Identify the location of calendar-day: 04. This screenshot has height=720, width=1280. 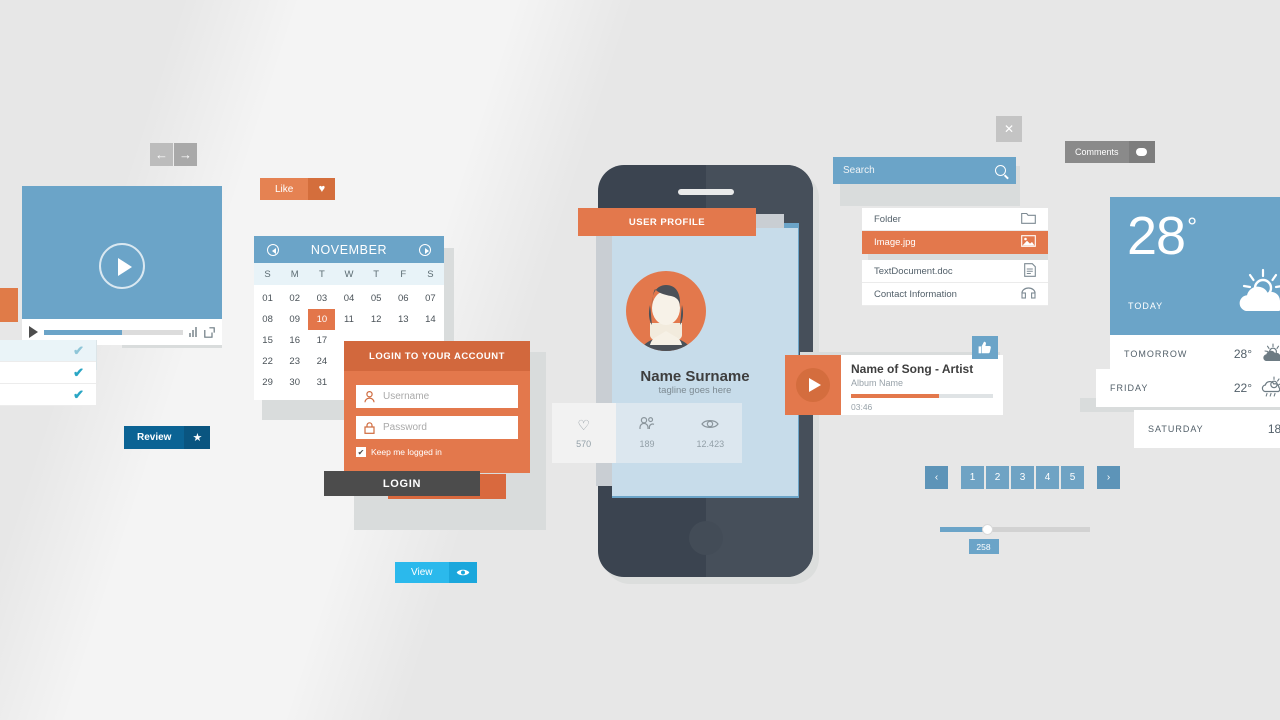
(348, 298).